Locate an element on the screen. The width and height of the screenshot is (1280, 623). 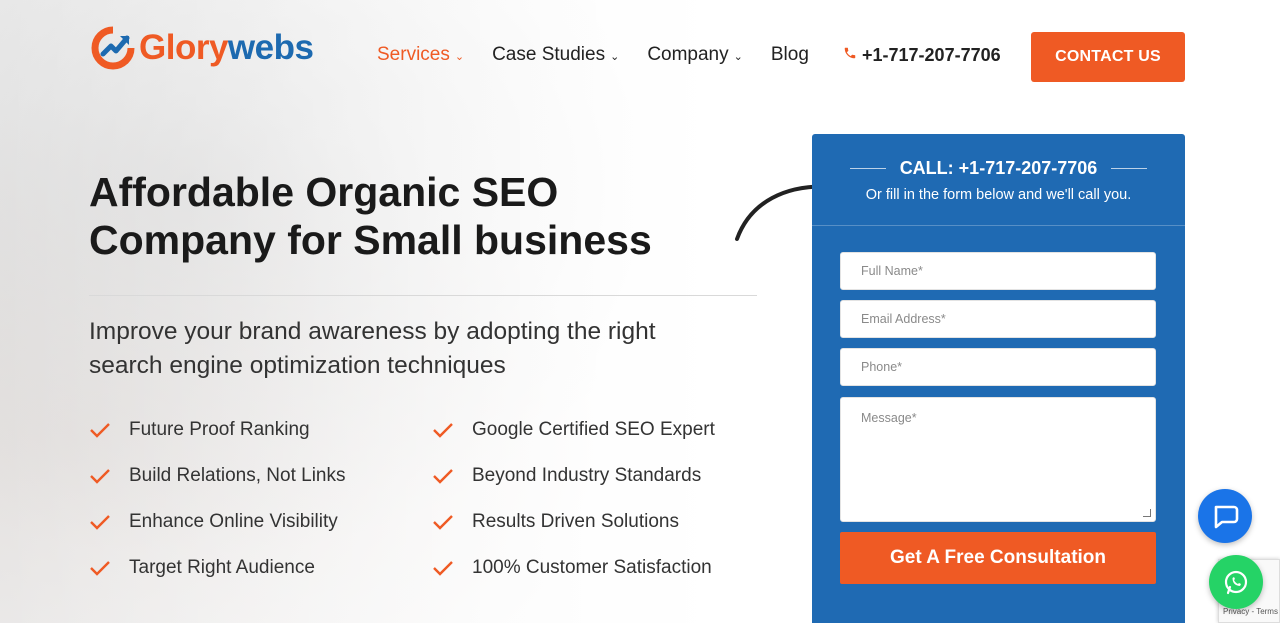
header-phone-number: +1-717-207-7706 is located at coordinates (931, 55).